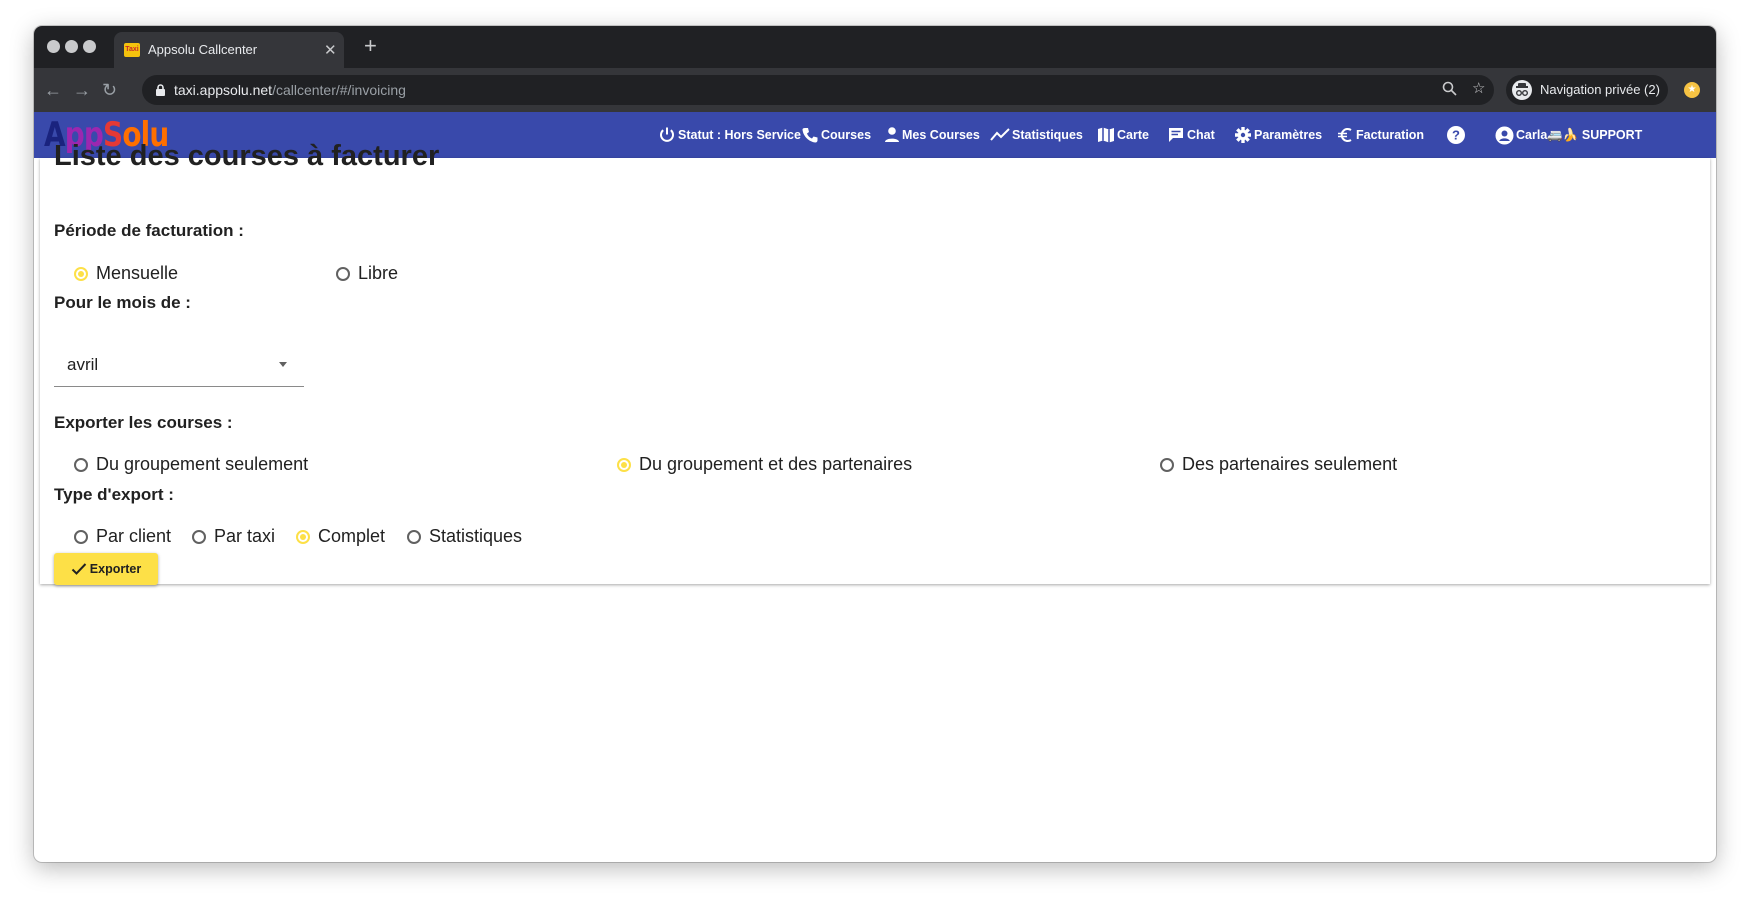 The image size is (1750, 904). Describe the element at coordinates (941, 135) in the screenshot. I see `nav-mes-courses-label: Mes Courses` at that location.